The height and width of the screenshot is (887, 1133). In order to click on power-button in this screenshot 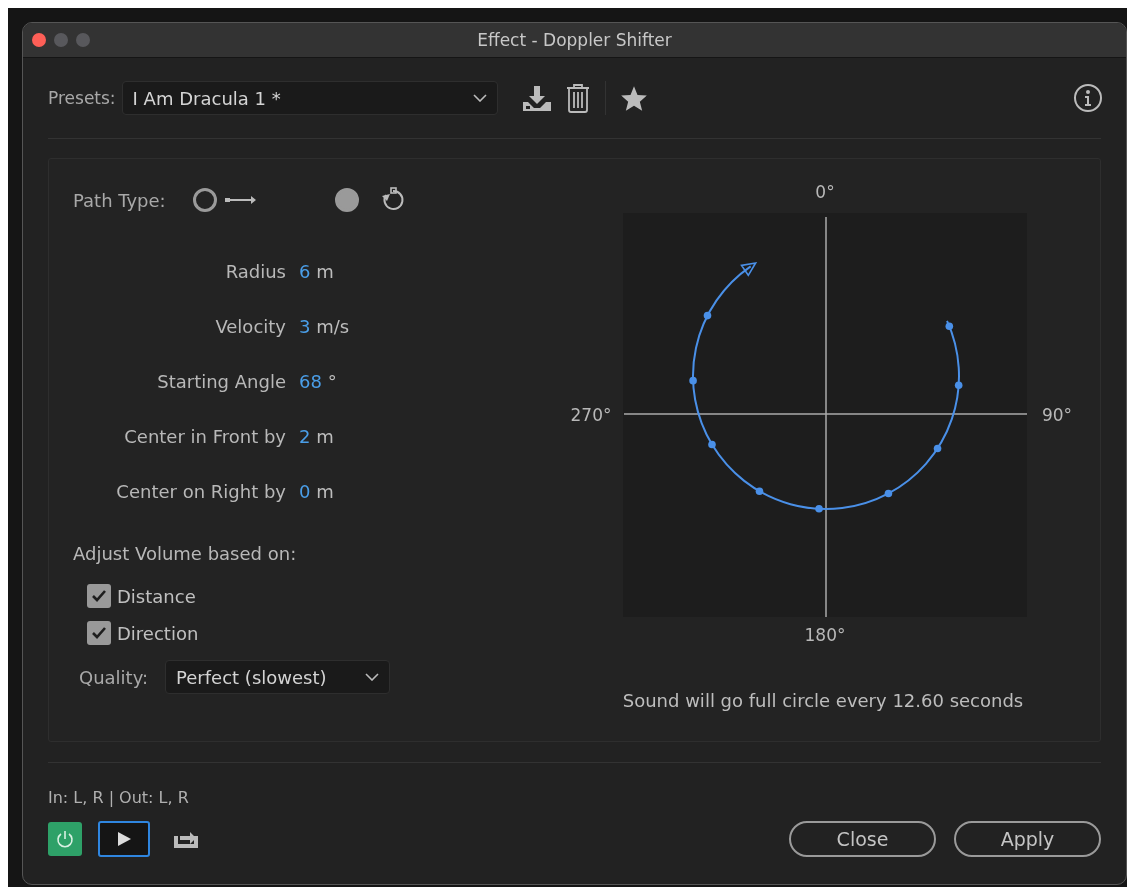, I will do `click(65, 839)`.